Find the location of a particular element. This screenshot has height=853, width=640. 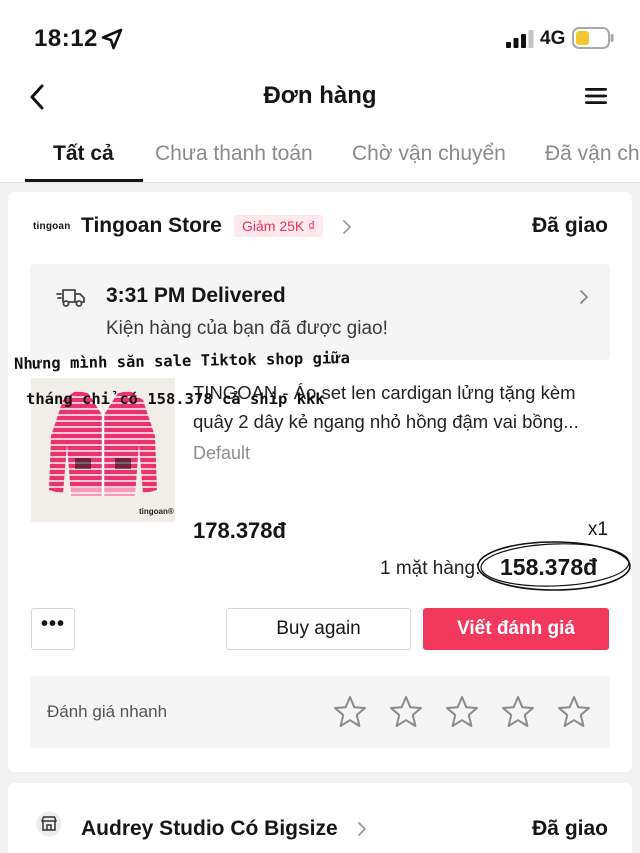

buy-again-button: Buy again is located at coordinates (318, 629).